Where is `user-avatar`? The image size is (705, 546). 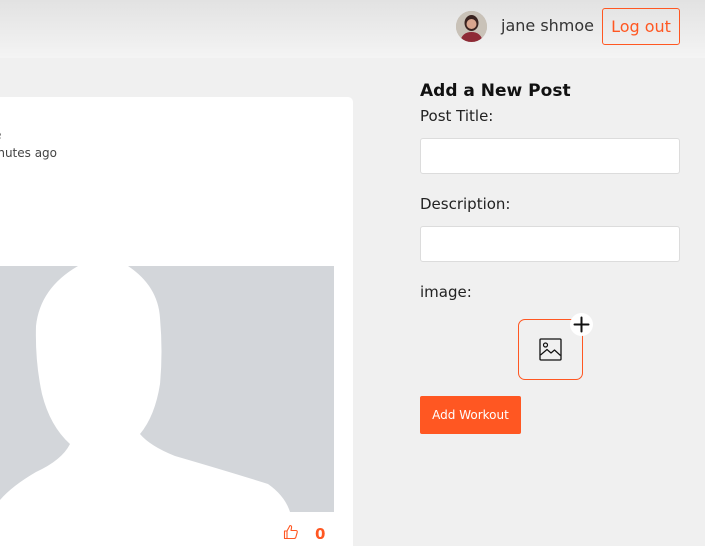 user-avatar is located at coordinates (471, 26).